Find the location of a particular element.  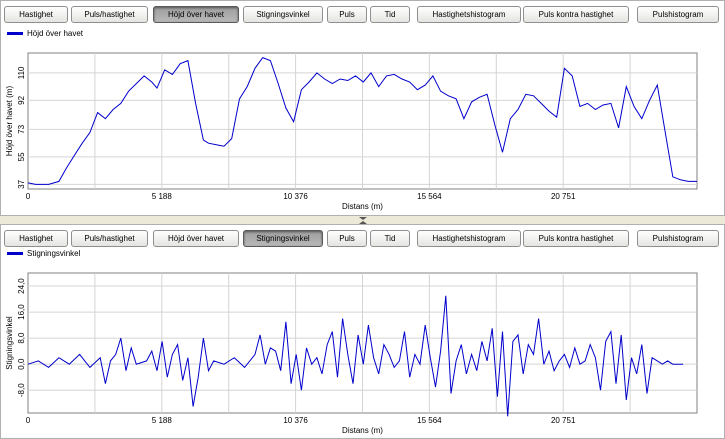

slope-y-tick-label: 8,0 is located at coordinates (21, 338).